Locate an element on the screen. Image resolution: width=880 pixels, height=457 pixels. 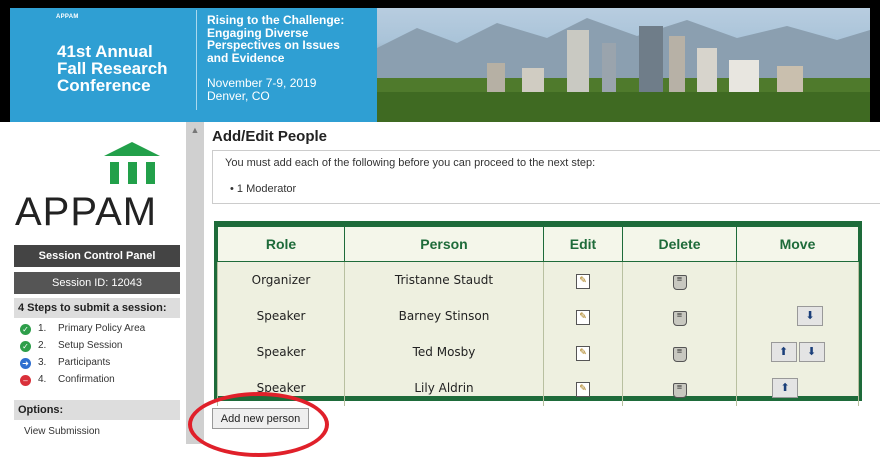
highlight-annotation-circle is located at coordinates (258, 424).